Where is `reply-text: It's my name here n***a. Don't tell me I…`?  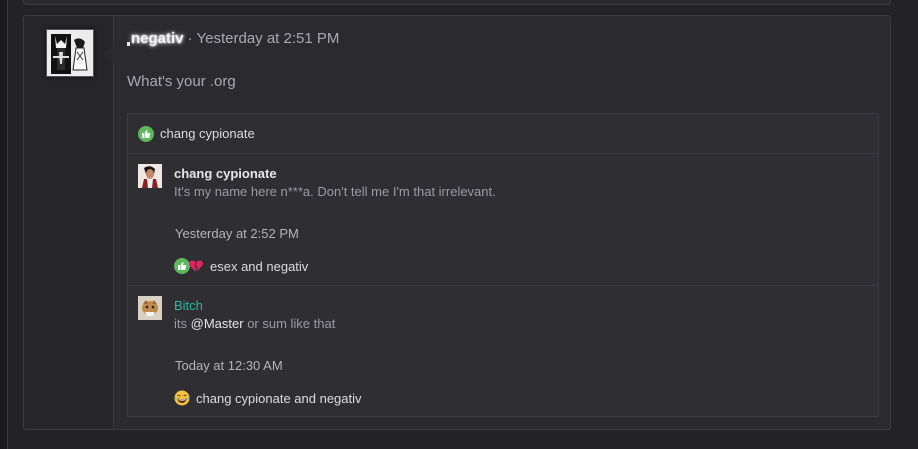
reply-text: It's my name here n***a. Don't tell me I… is located at coordinates (335, 191).